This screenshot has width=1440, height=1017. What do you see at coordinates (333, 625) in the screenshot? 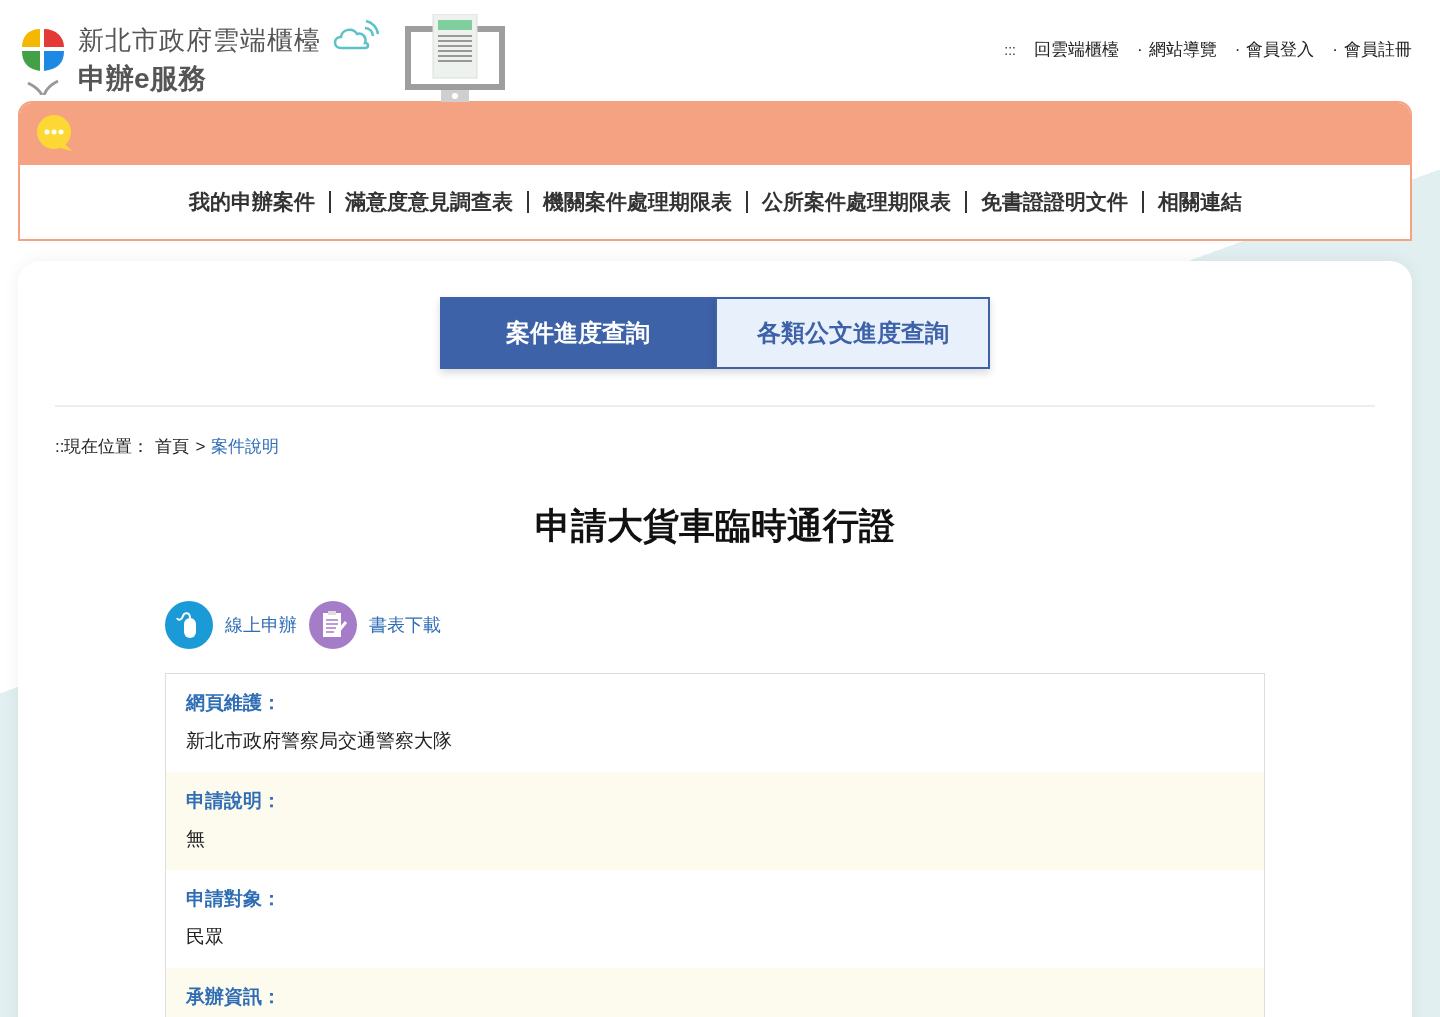
I see `clipboard-icon` at bounding box center [333, 625].